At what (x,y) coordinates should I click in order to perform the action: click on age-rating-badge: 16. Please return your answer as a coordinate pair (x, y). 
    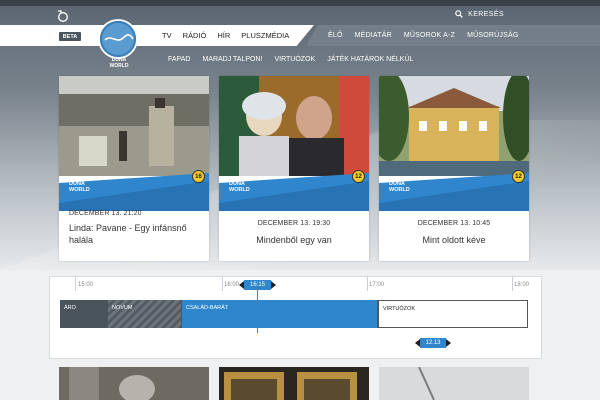
    Looking at the image, I should click on (198, 176).